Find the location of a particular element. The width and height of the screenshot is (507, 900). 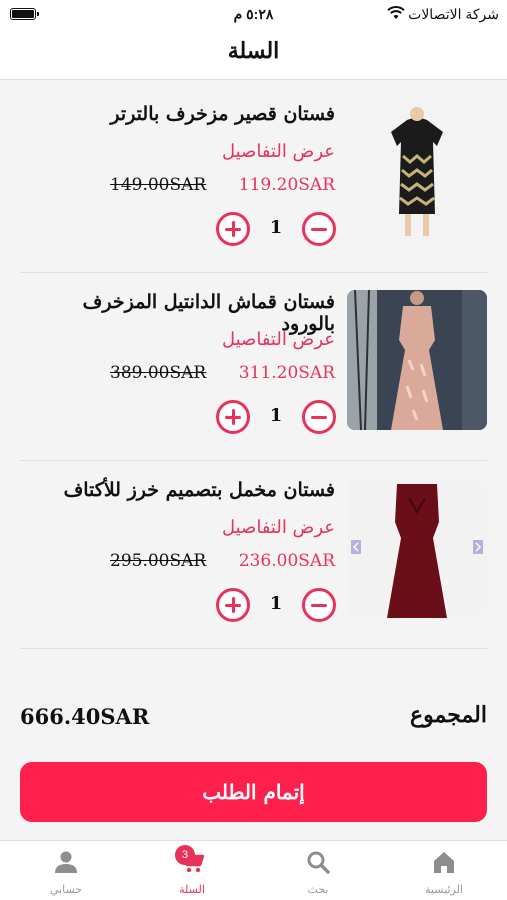

total-value: 666.40SAR is located at coordinates (85, 716).